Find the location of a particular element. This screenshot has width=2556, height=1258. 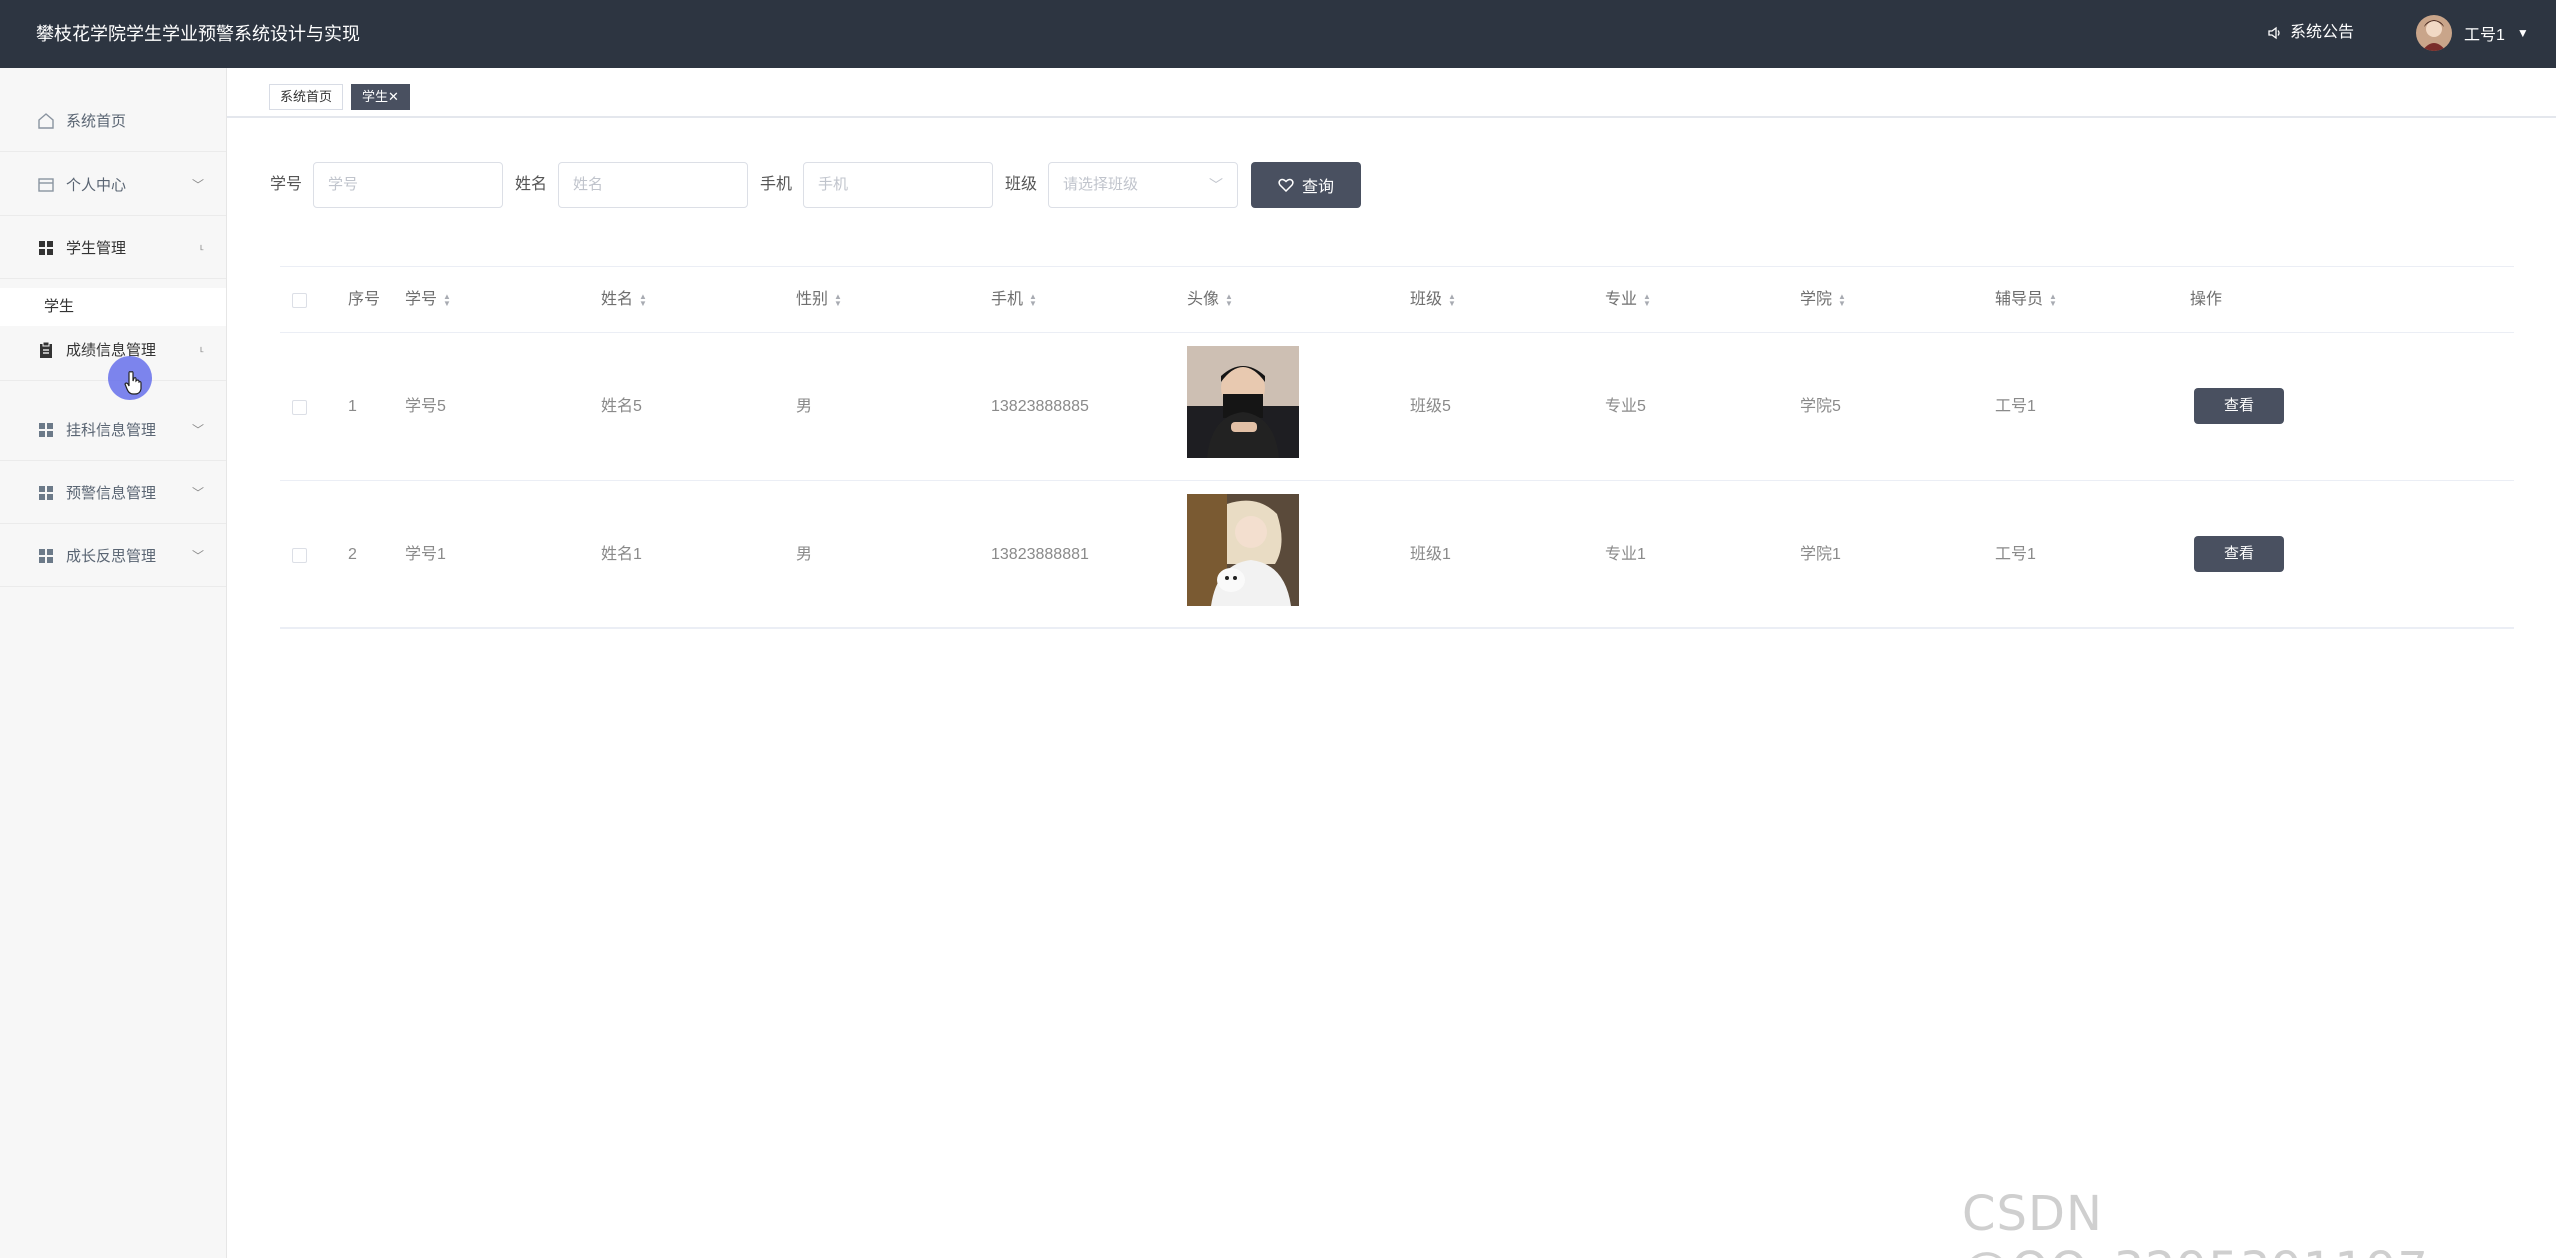

sidebar-item-label: 成长反思管理 is located at coordinates (111, 556).